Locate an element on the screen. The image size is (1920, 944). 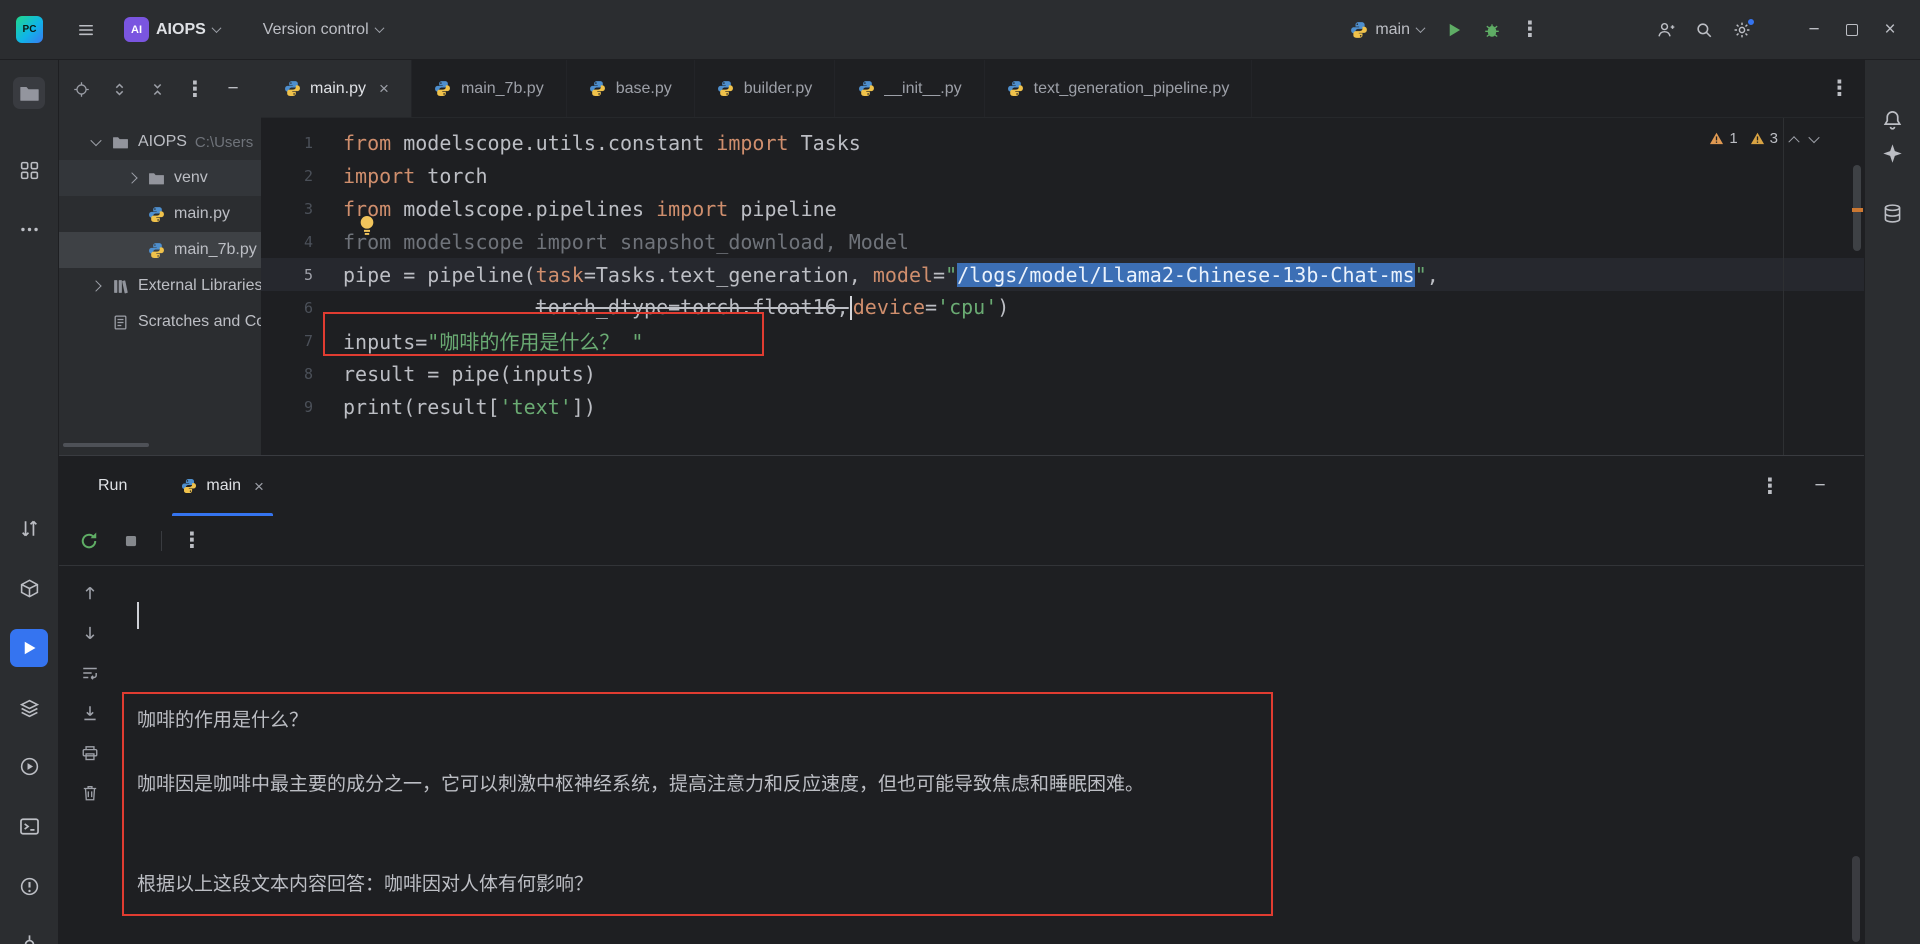
project-name: AIOPS is located at coordinates (181, 29).